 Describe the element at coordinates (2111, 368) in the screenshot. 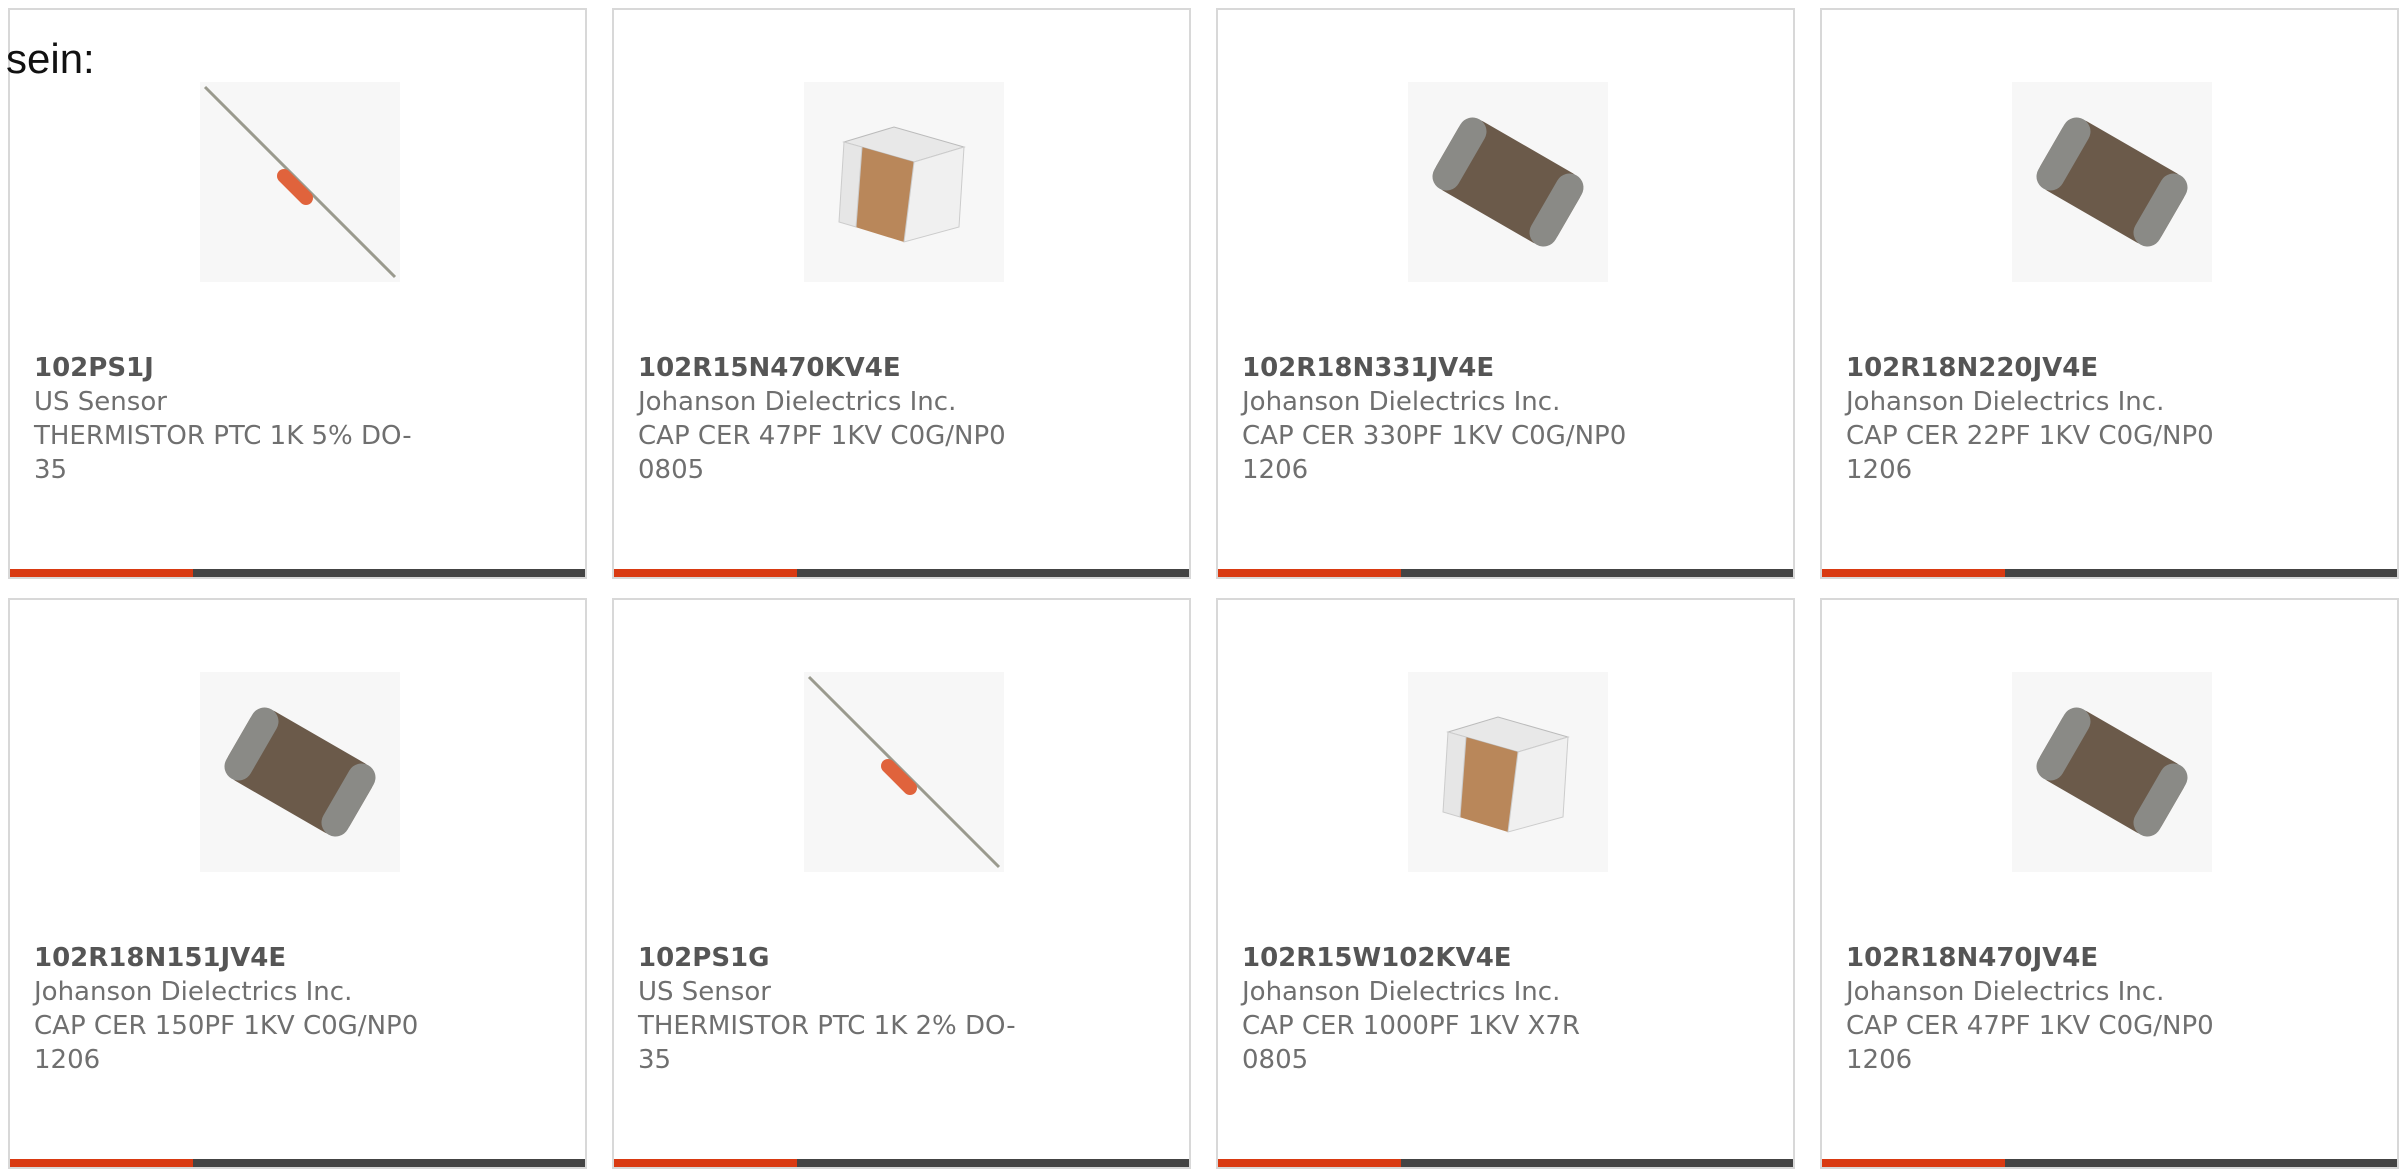

I see `part-number: 102R18N220JV4E` at that location.